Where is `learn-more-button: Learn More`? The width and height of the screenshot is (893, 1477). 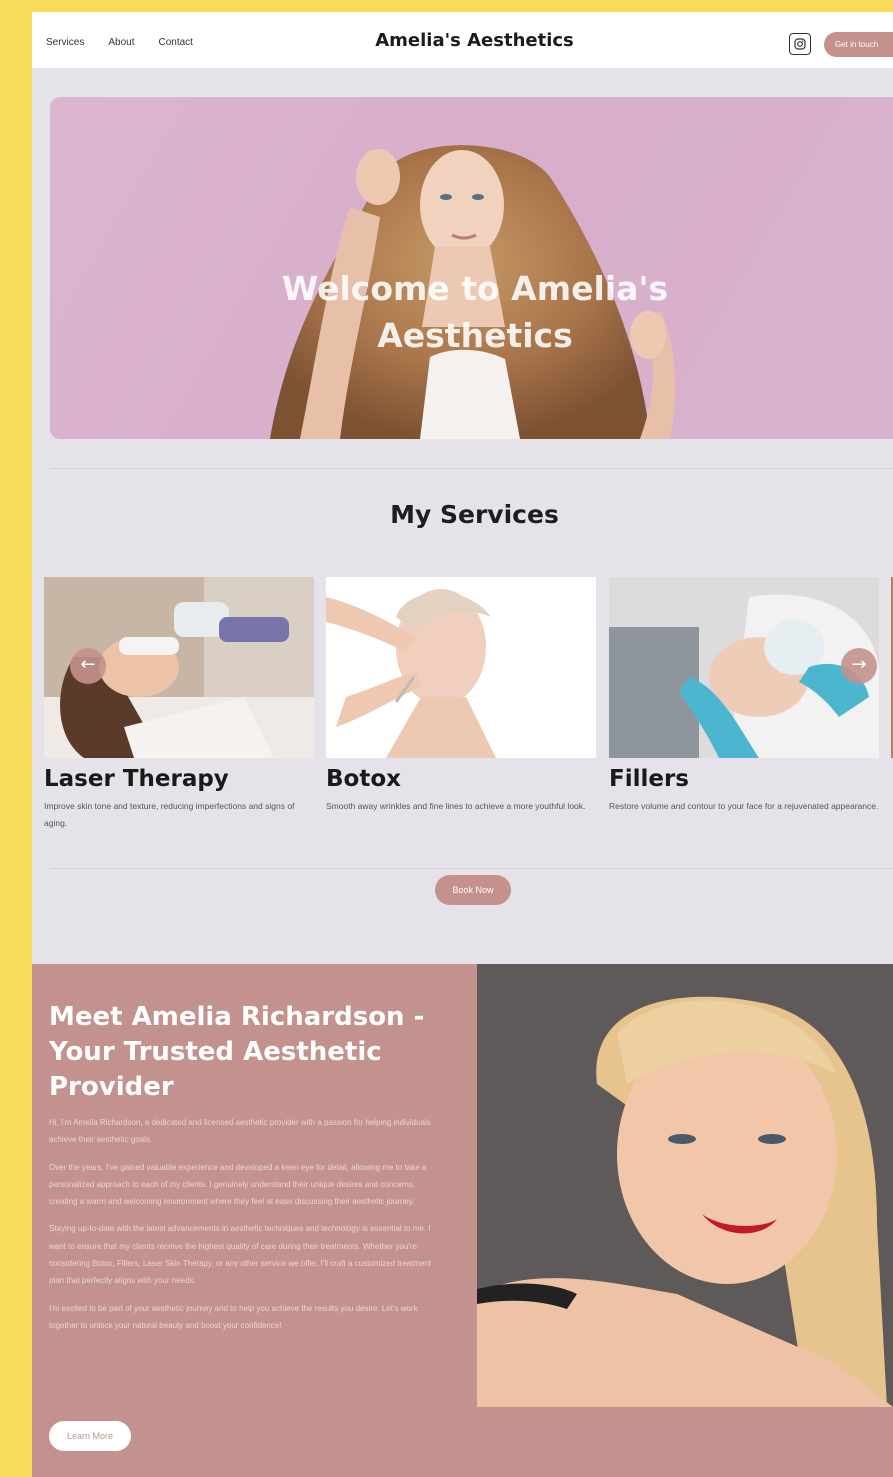 learn-more-button: Learn More is located at coordinates (90, 1436).